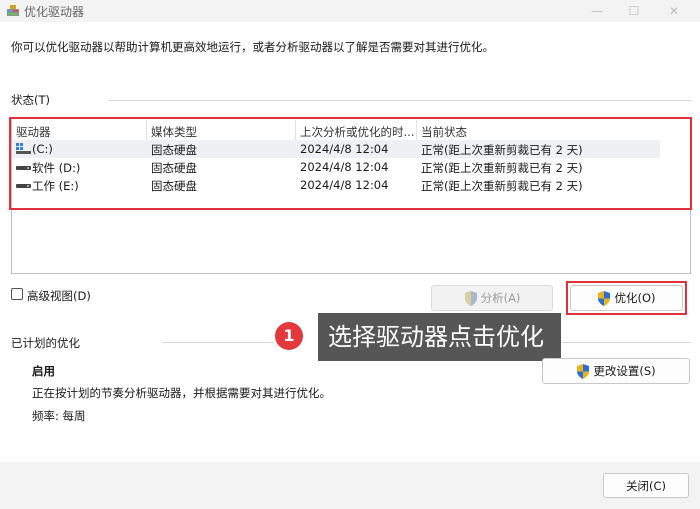 The width and height of the screenshot is (700, 509). What do you see at coordinates (289, 336) in the screenshot?
I see `step-number-badge: 1` at bounding box center [289, 336].